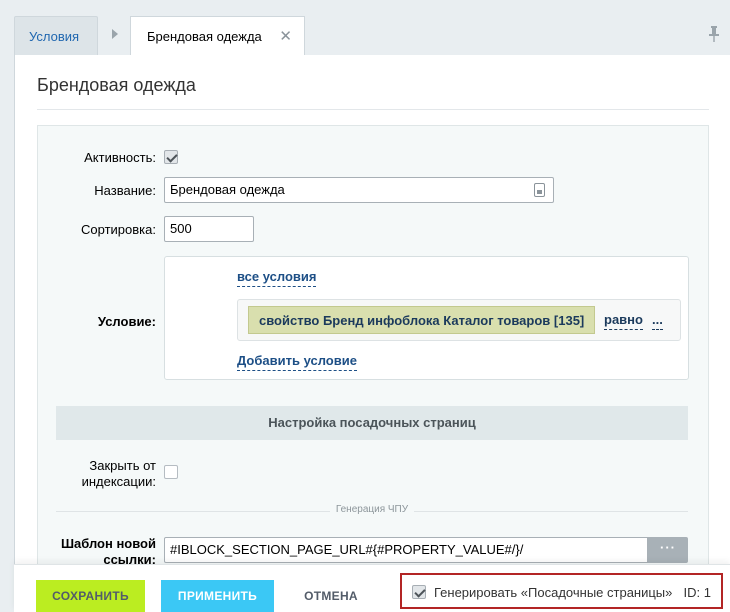 Image resolution: width=730 pixels, height=612 pixels. Describe the element at coordinates (419, 592) in the screenshot. I see `generate-landing-checkbox` at that location.